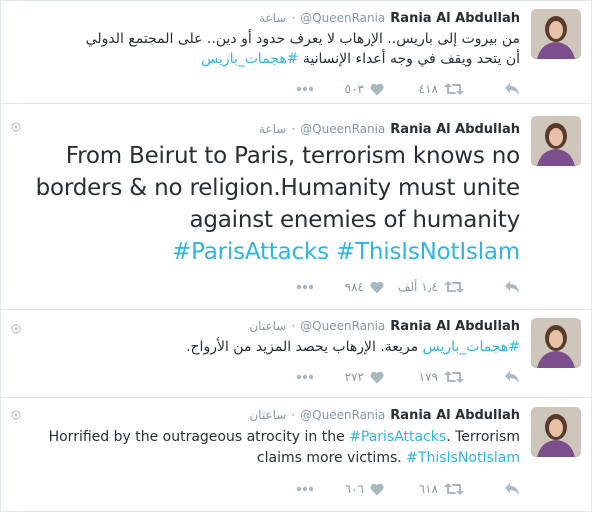 The width and height of the screenshot is (594, 512). Describe the element at coordinates (428, 377) in the screenshot. I see `retweet-count: ١٧٩` at that location.